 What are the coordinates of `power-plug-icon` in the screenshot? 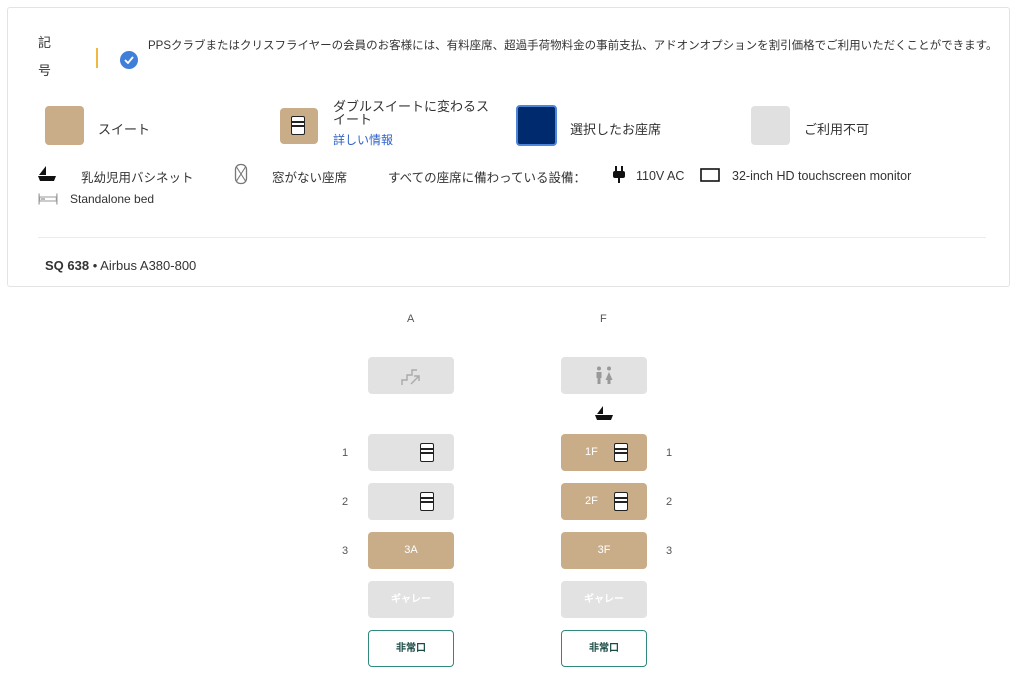 It's located at (619, 177).